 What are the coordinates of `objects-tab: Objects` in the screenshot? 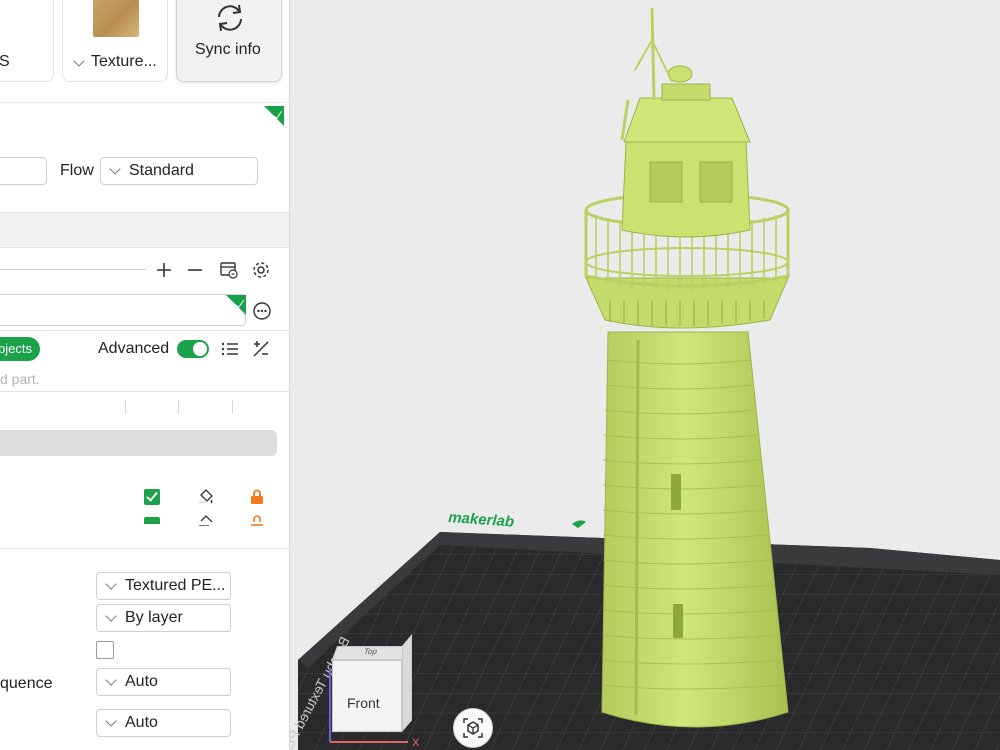 It's located at (20, 349).